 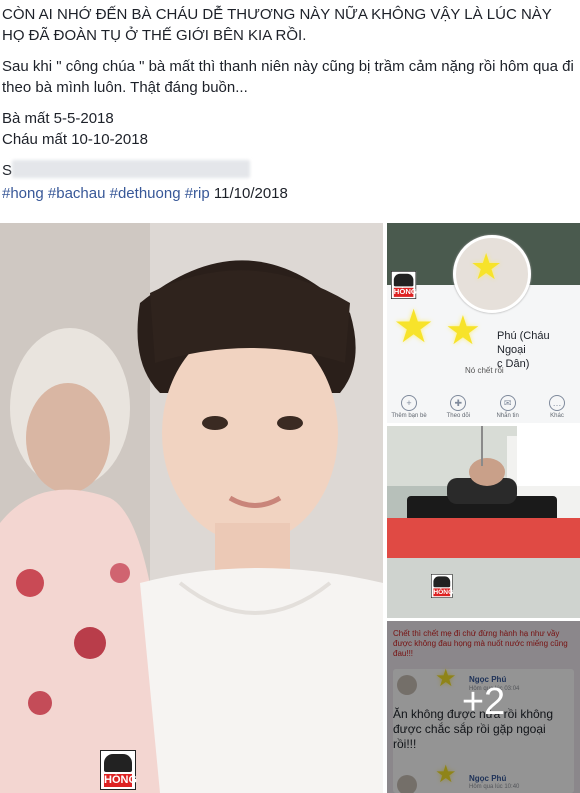 What do you see at coordinates (458, 403) in the screenshot?
I see `follow-icon: ✚` at bounding box center [458, 403].